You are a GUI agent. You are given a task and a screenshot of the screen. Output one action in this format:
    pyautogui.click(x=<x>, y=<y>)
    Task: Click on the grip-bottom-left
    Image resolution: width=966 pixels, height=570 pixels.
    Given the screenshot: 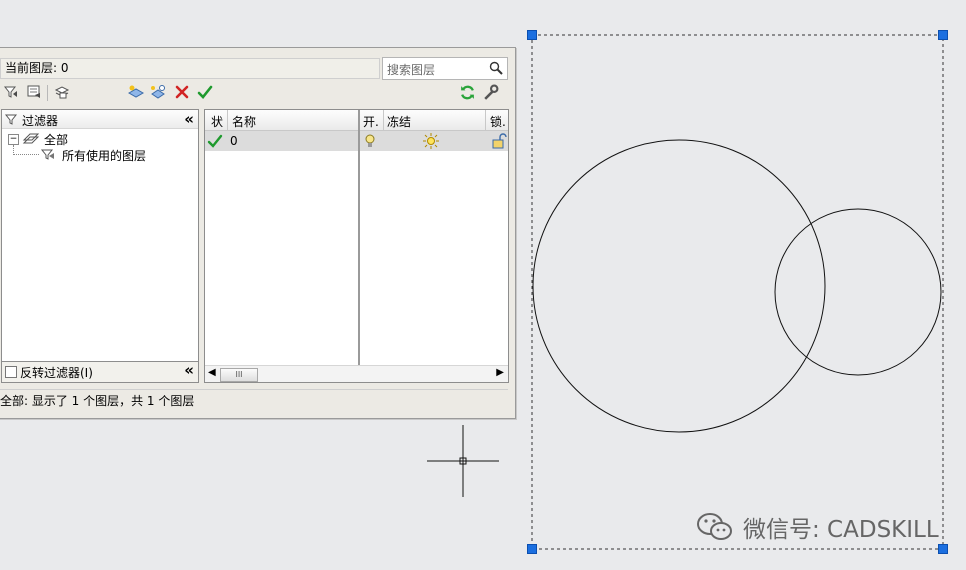 What is the action you would take?
    pyautogui.click(x=532, y=549)
    